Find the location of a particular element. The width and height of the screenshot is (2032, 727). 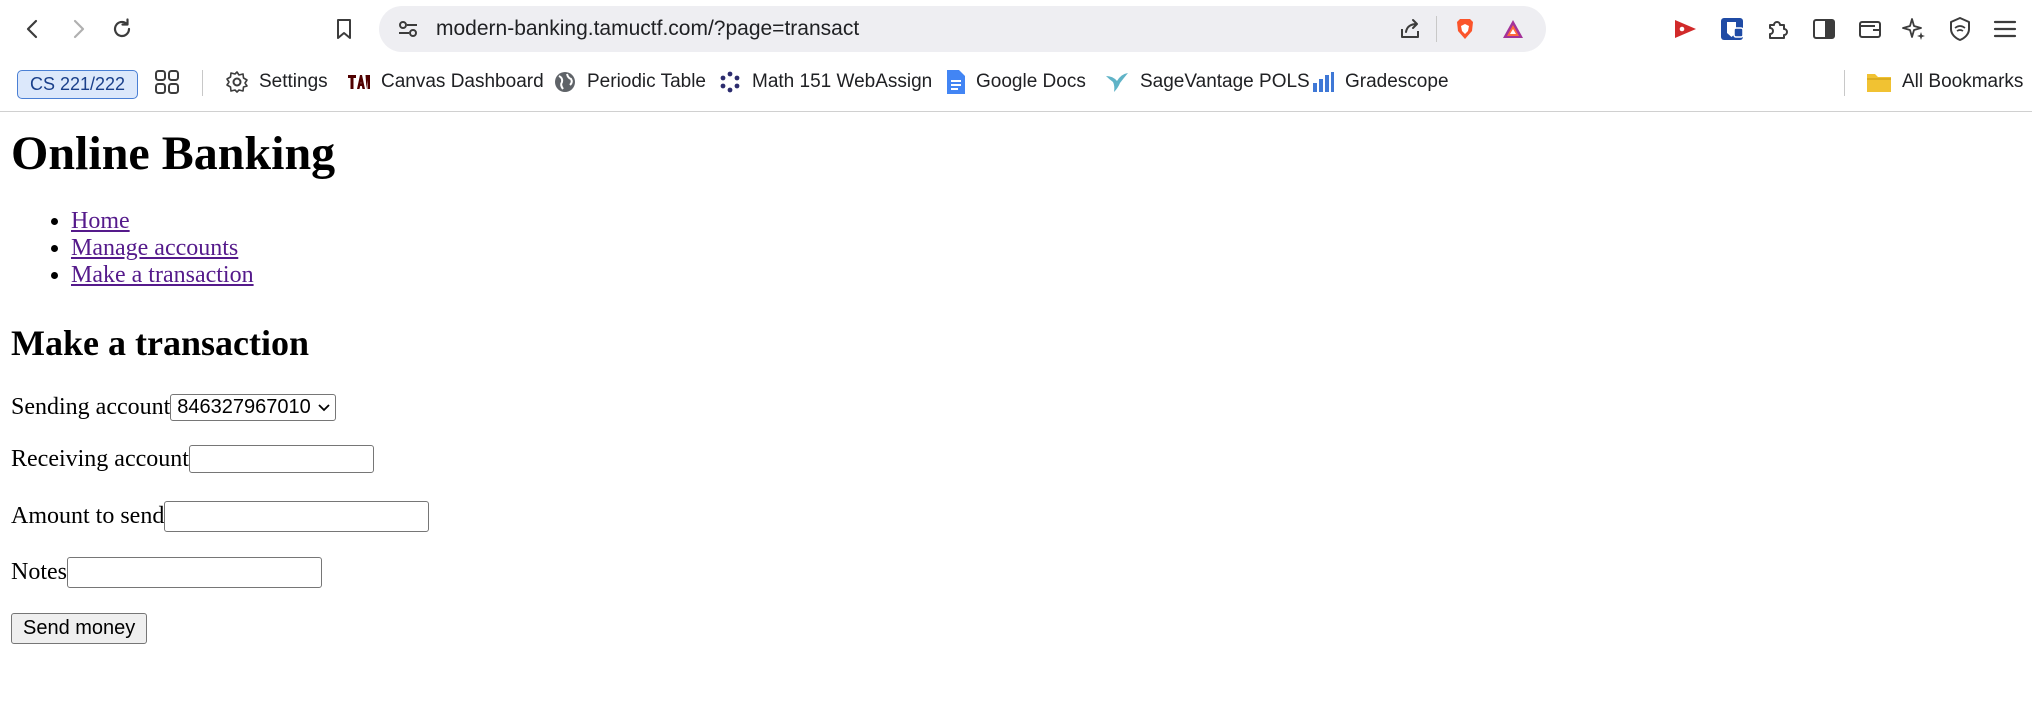

bookmark-page-button is located at coordinates (344, 29).